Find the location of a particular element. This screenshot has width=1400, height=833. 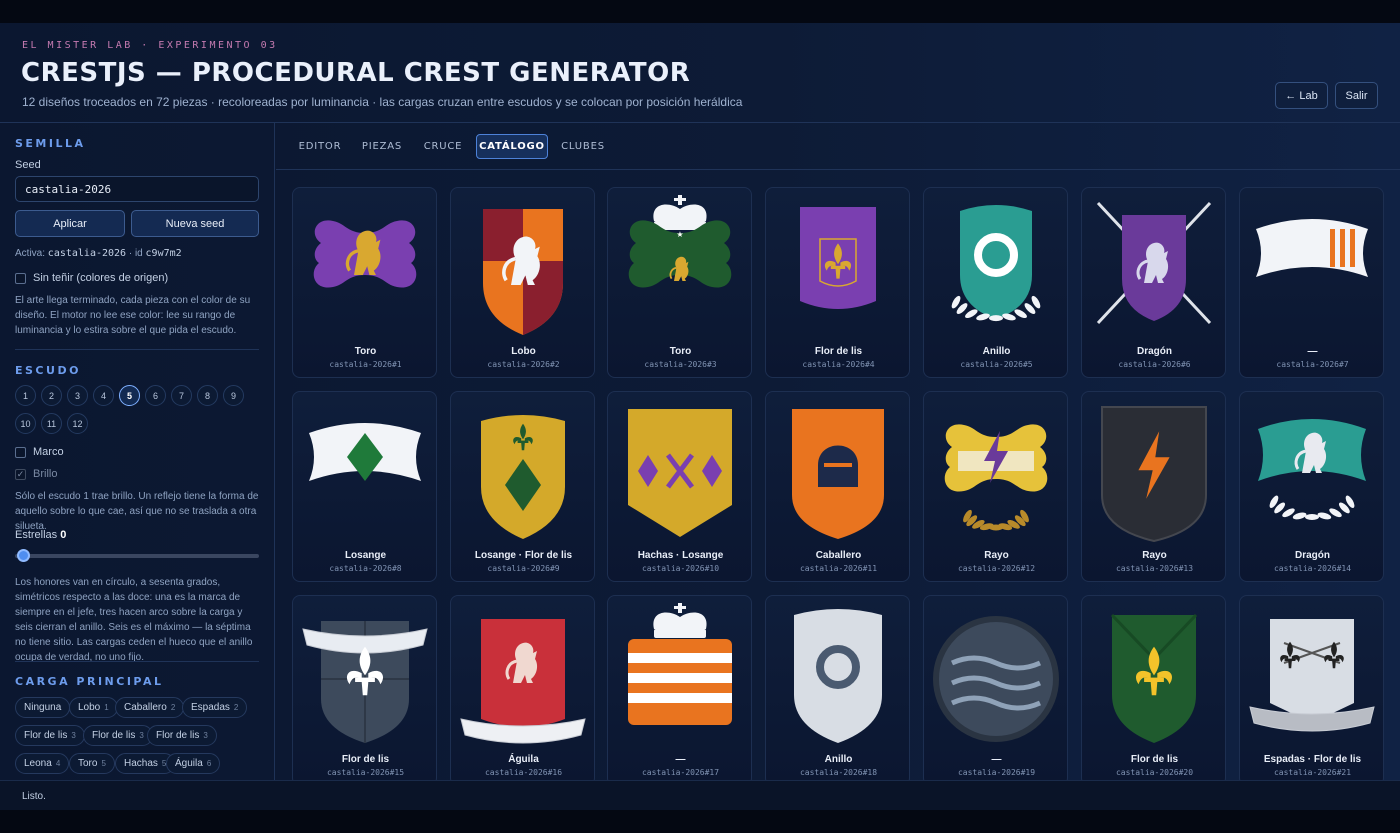

tab-catalog: CATÁLOGO is located at coordinates (512, 146).